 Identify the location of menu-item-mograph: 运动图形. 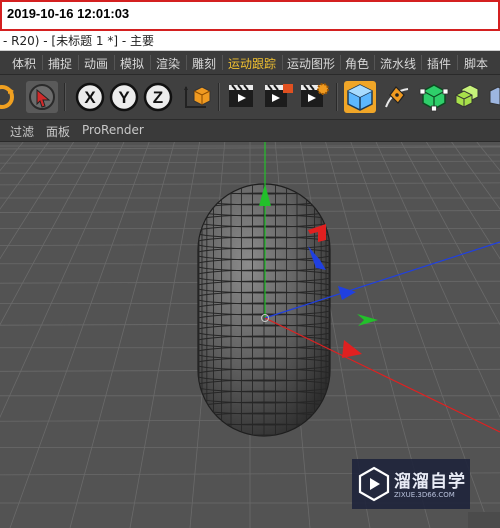
(311, 63).